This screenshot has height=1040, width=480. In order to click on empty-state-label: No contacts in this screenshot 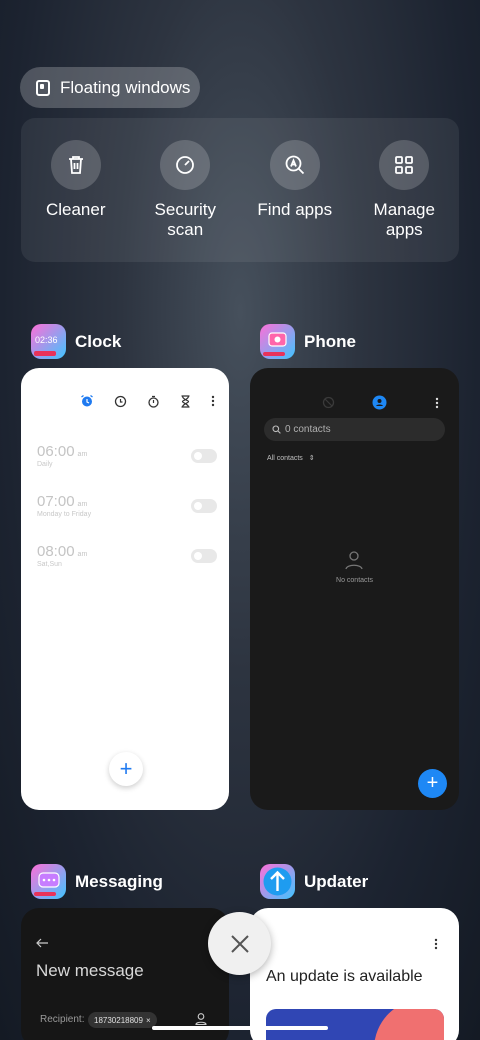, I will do `click(354, 580)`.